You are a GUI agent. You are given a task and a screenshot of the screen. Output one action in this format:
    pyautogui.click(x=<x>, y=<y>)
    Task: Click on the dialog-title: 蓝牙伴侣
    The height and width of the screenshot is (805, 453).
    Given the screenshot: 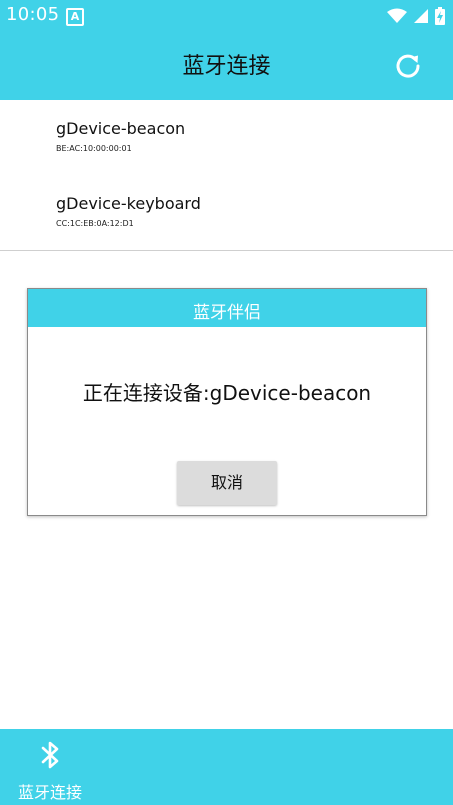 What is the action you would take?
    pyautogui.click(x=227, y=313)
    